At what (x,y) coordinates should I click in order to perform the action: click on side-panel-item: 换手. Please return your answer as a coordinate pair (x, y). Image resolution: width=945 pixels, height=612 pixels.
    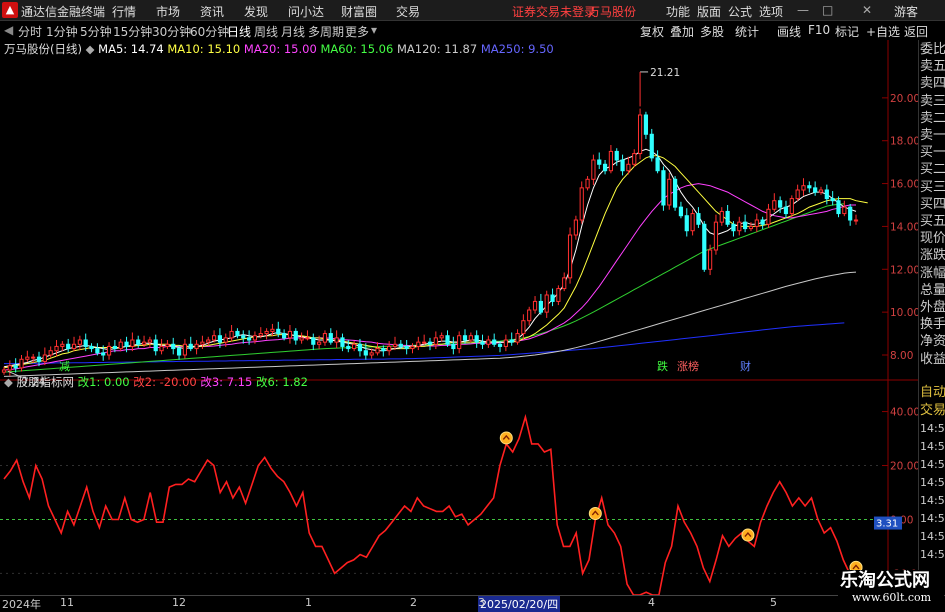
    Looking at the image, I should click on (932, 324).